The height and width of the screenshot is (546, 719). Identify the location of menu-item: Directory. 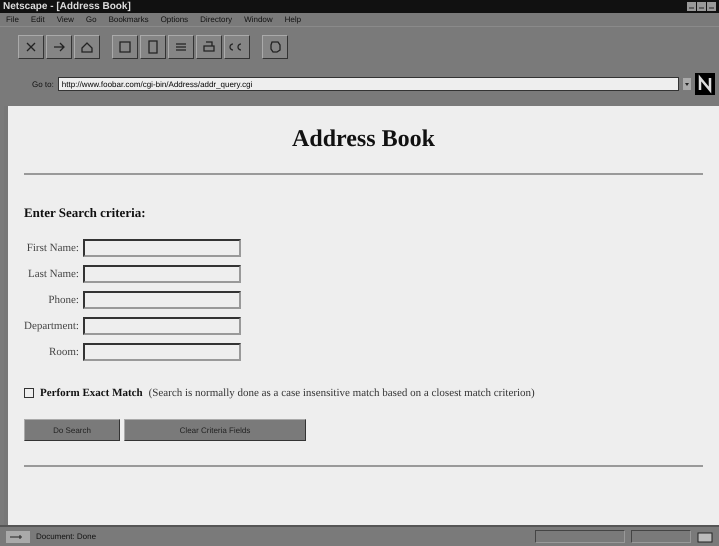
(216, 19).